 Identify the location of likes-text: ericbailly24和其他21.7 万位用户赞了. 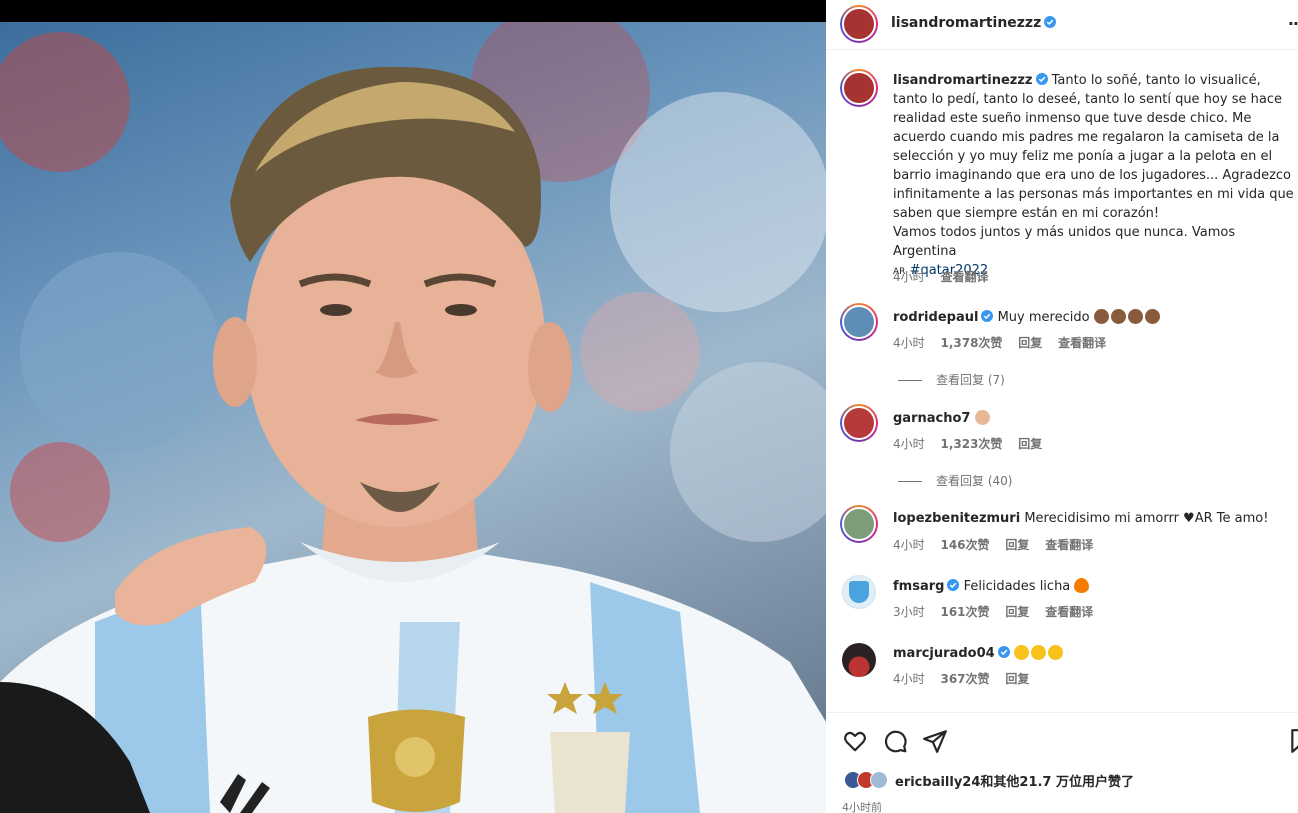
(1014, 780).